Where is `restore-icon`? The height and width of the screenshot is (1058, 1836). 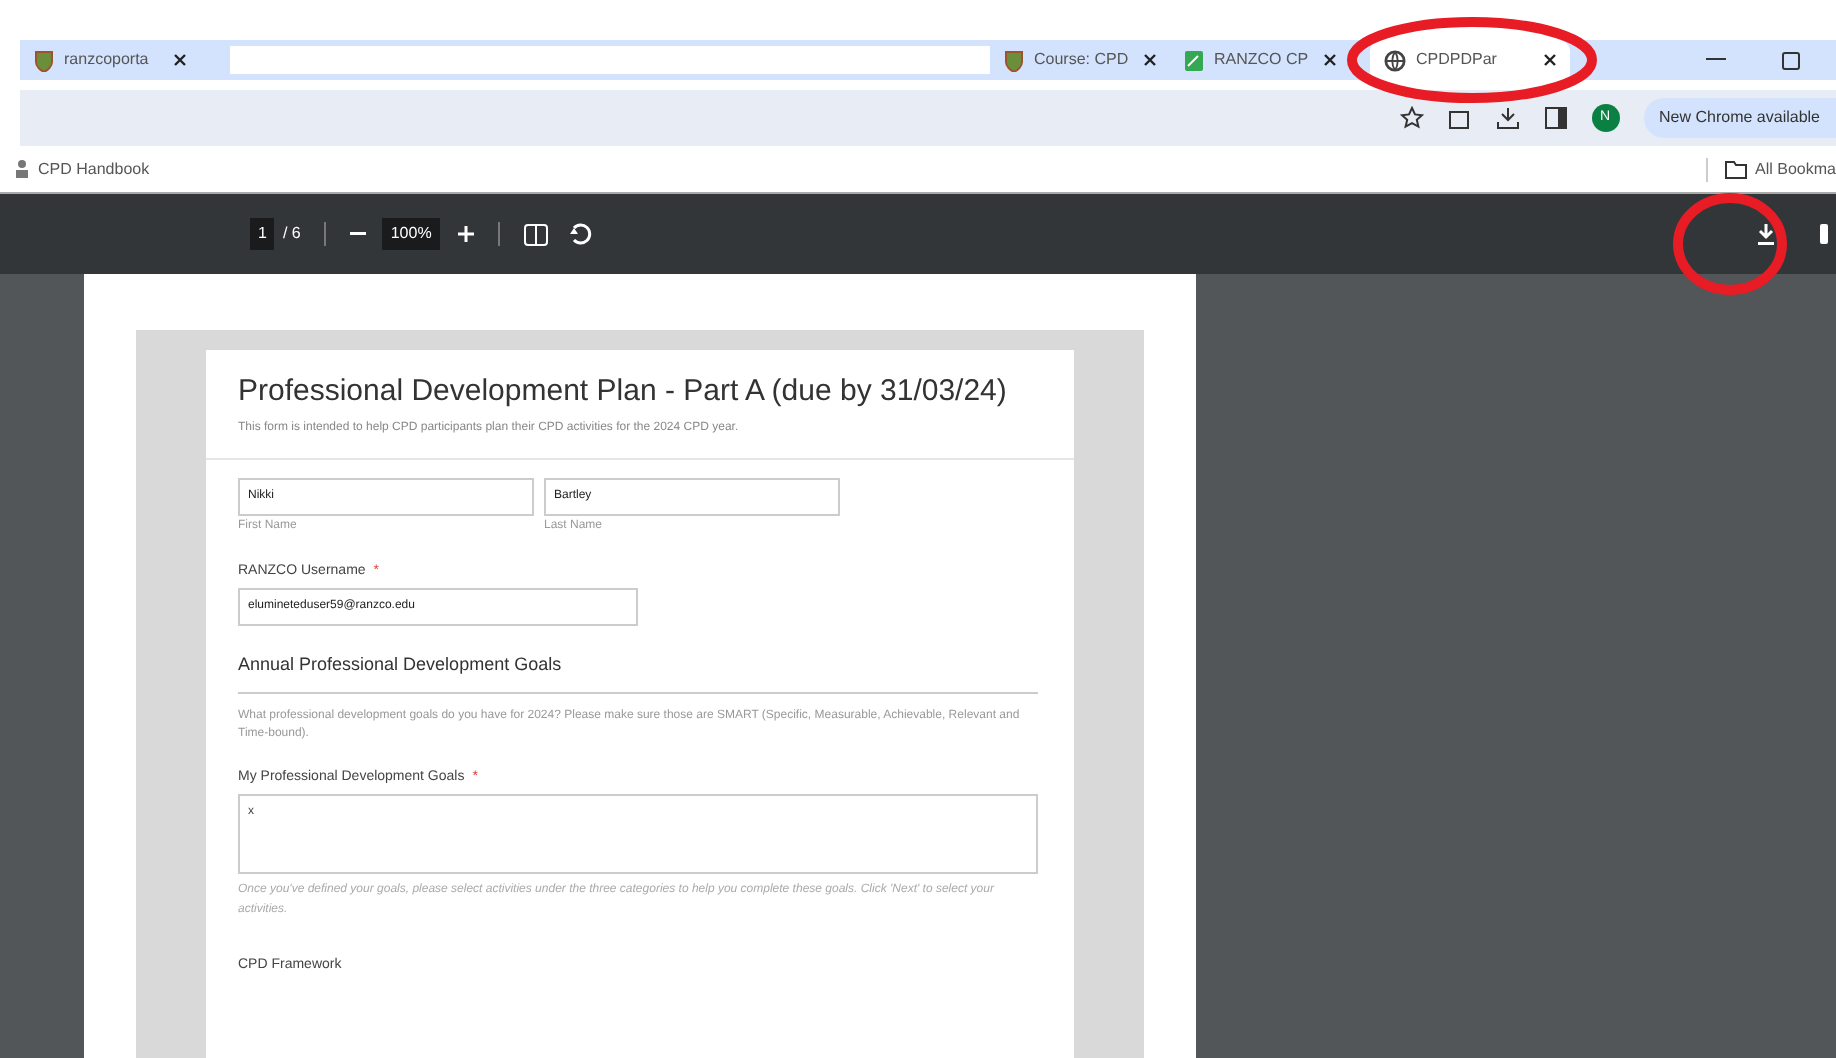
restore-icon is located at coordinates (1791, 60).